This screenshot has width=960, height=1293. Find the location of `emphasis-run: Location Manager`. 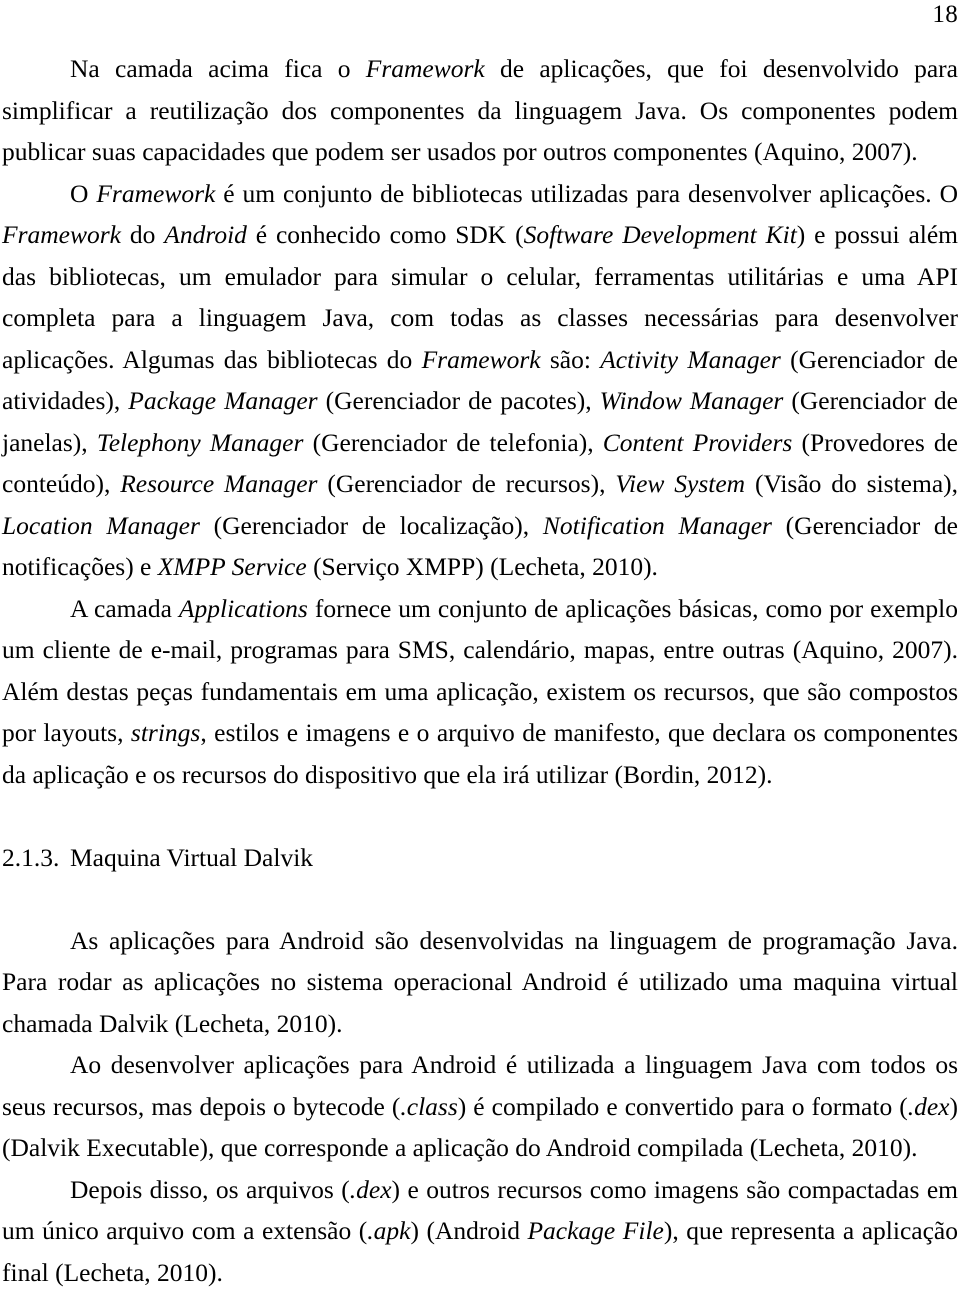

emphasis-run: Location Manager is located at coordinates (101, 525).